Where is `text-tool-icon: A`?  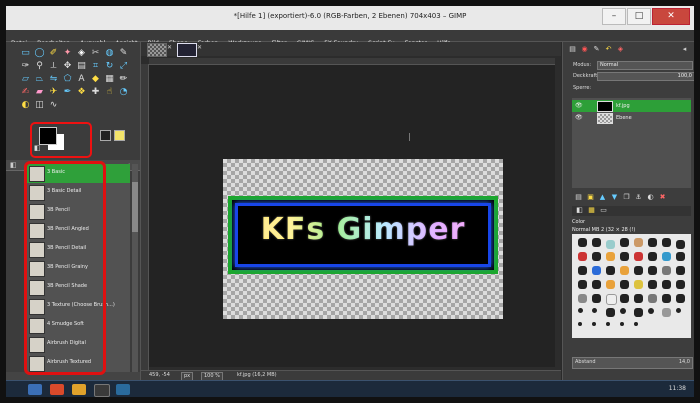
text-tool-icon: A is located at coordinates (81, 79).